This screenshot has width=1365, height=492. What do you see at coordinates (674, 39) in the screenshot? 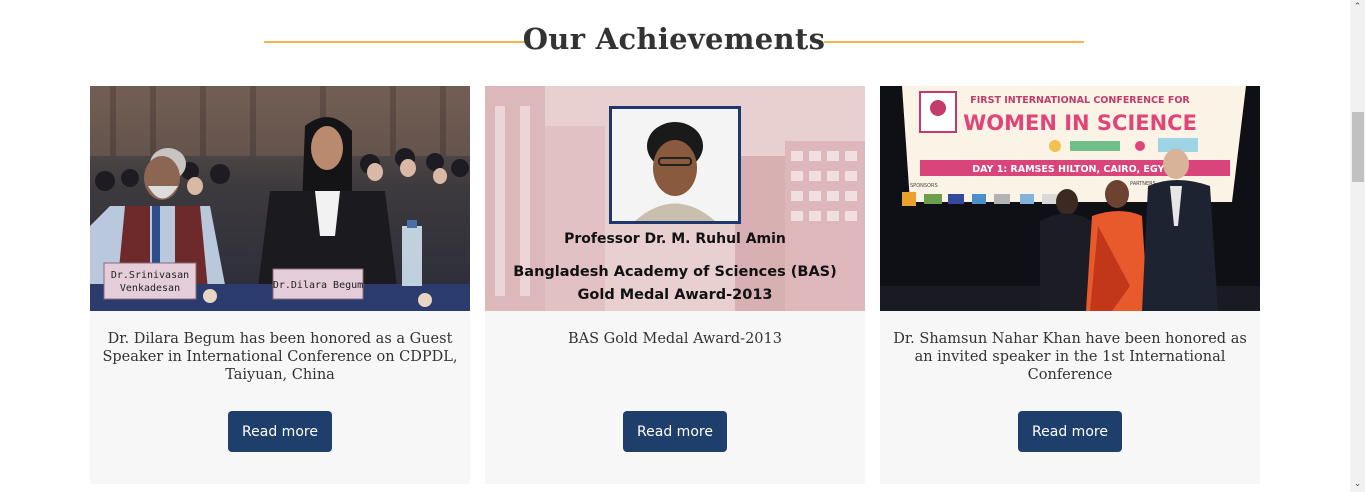
I see `section-title: Our Achievements` at bounding box center [674, 39].